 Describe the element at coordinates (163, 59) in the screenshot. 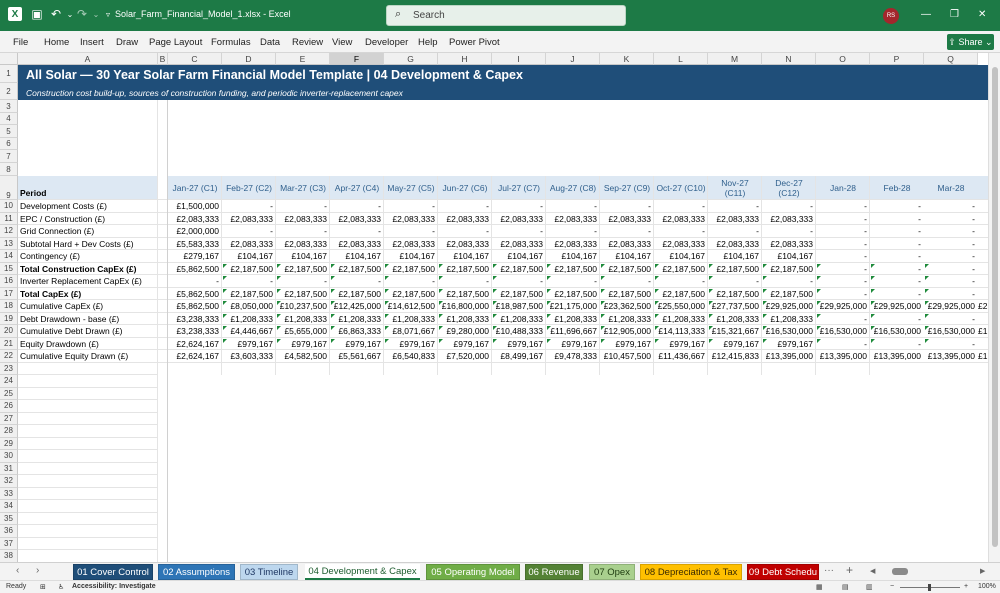

I see `column-header-B: B` at that location.